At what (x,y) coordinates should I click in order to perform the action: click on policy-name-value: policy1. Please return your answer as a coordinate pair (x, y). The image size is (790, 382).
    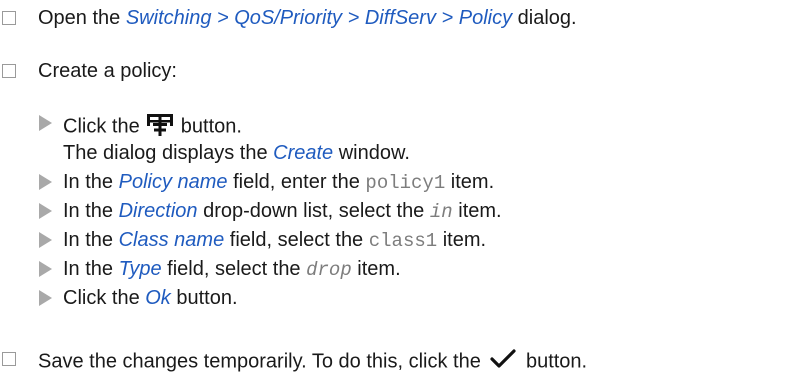
    Looking at the image, I should click on (405, 183).